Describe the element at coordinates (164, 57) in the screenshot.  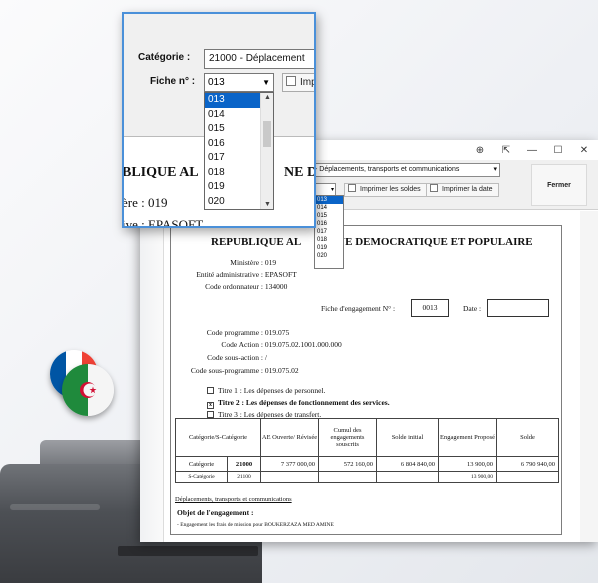
I see `categorie-label: Catégorie :` at that location.